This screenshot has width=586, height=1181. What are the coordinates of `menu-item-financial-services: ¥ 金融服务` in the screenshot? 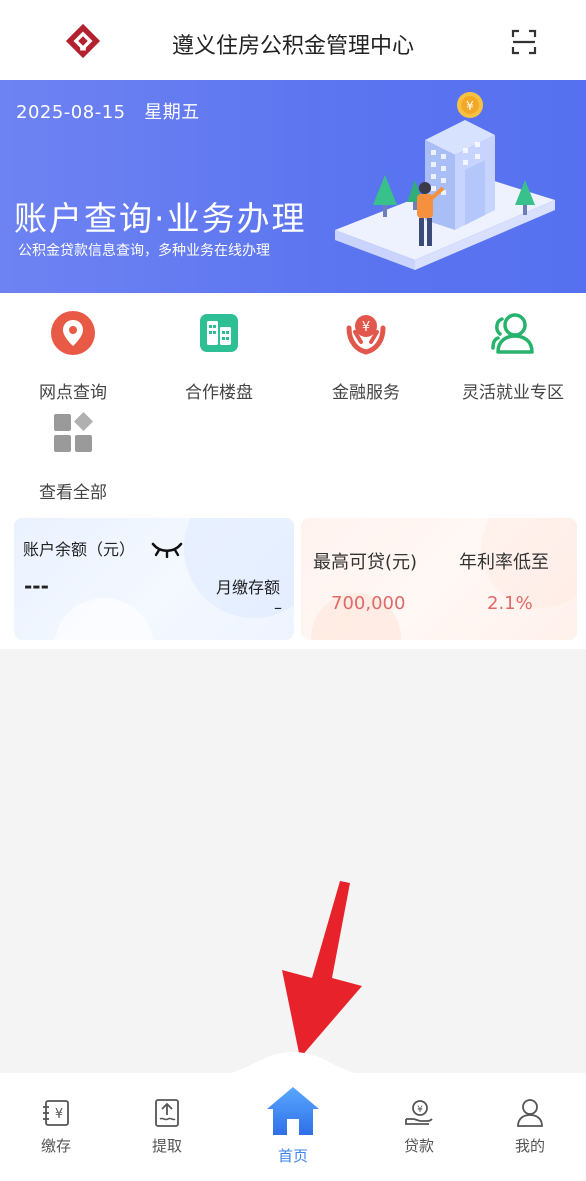 It's located at (366, 355).